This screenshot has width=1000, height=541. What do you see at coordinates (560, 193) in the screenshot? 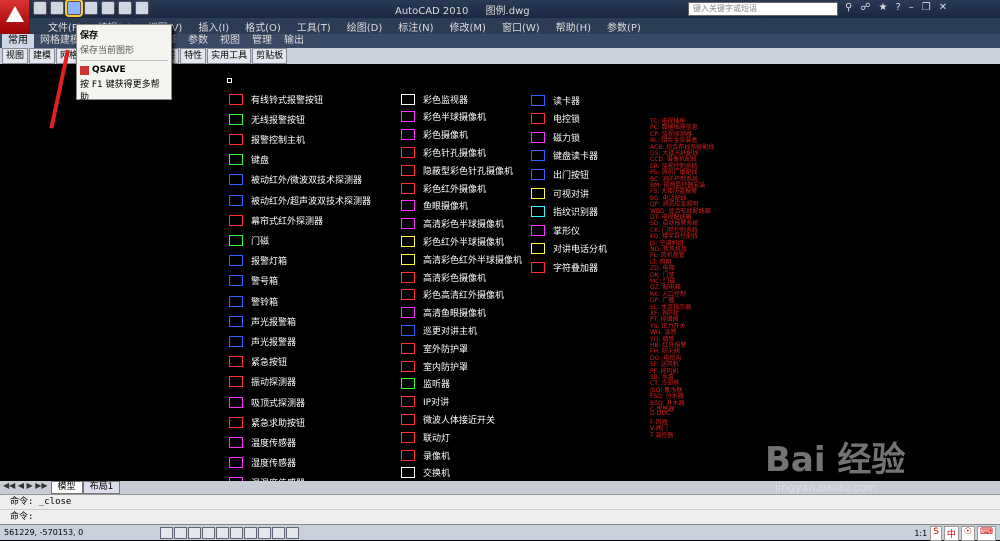
I see `legend-item: 可视对讲` at bounding box center [560, 193].